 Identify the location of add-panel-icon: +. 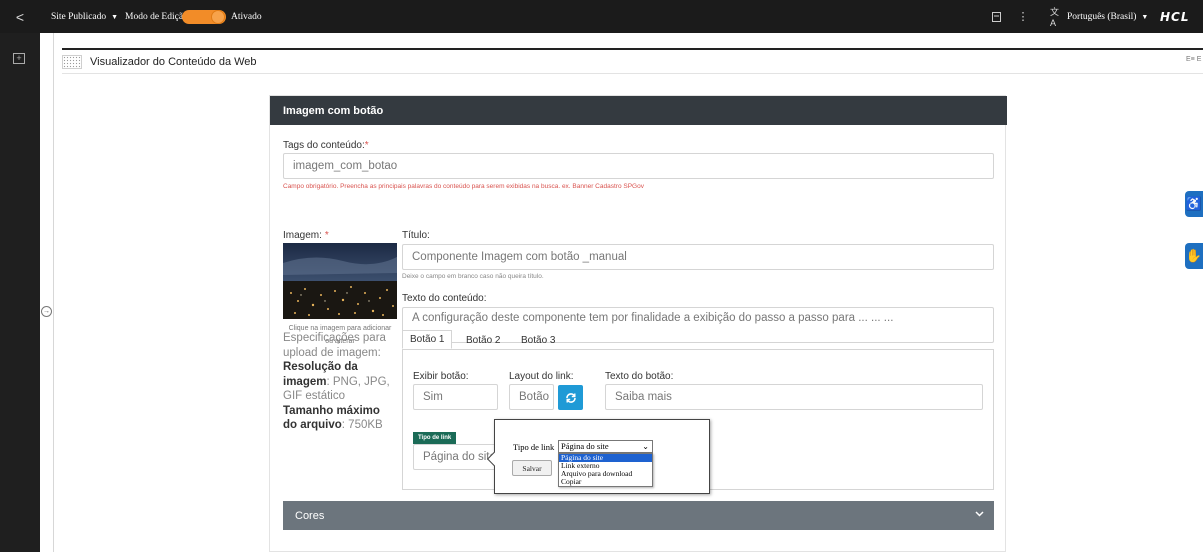
(19, 58).